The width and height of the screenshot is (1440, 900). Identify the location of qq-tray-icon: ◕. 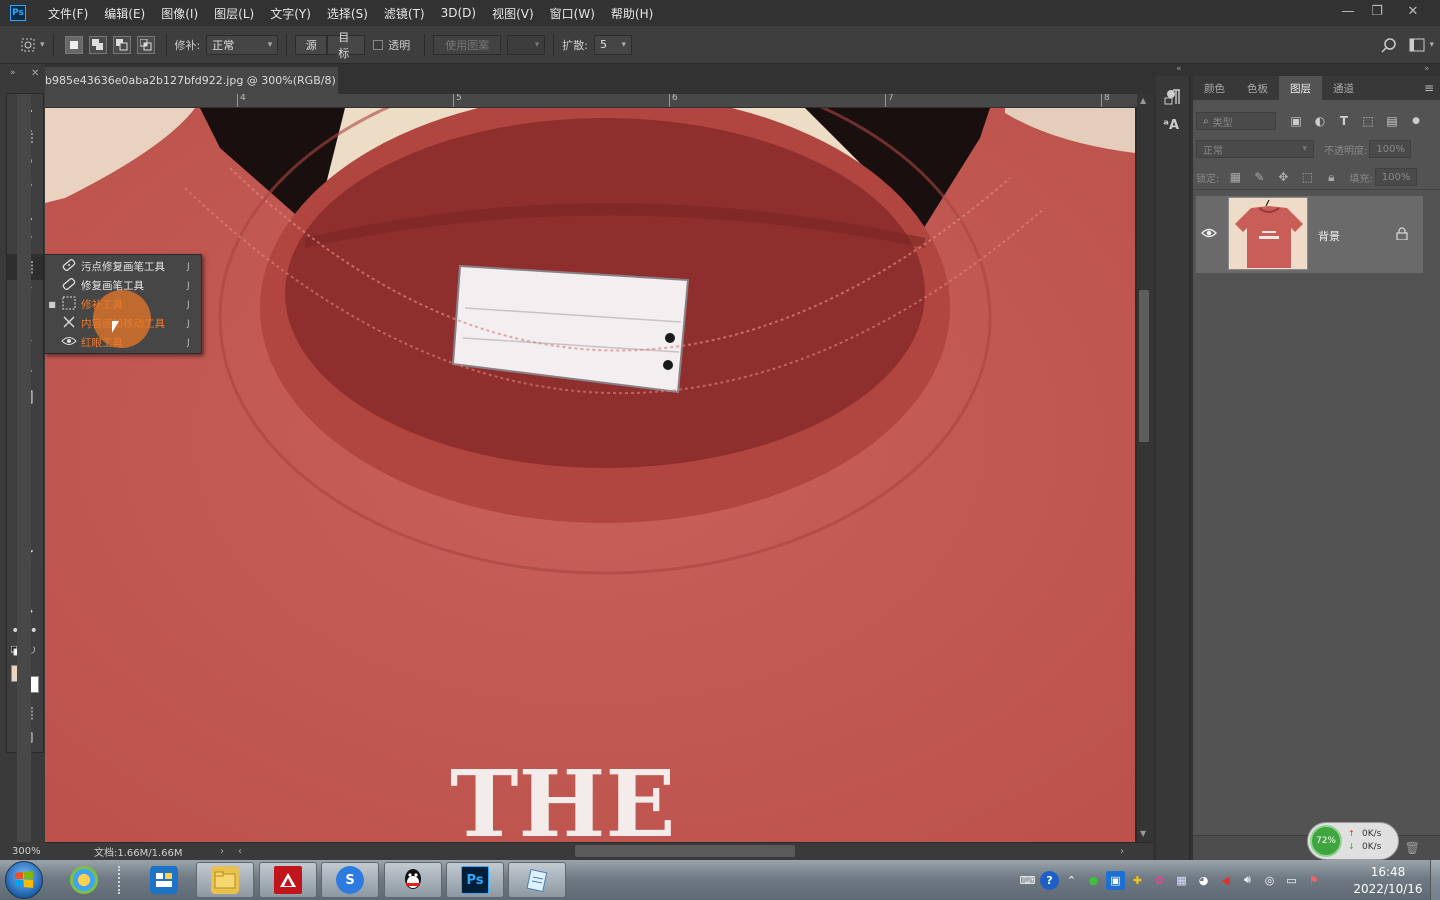
(1203, 880).